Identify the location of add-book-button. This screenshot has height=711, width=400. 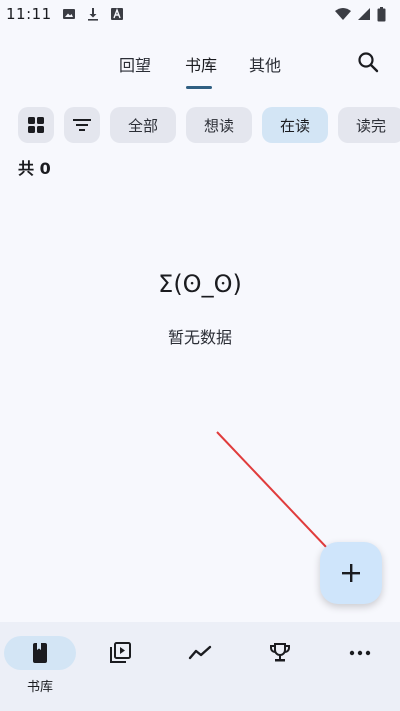
(351, 573).